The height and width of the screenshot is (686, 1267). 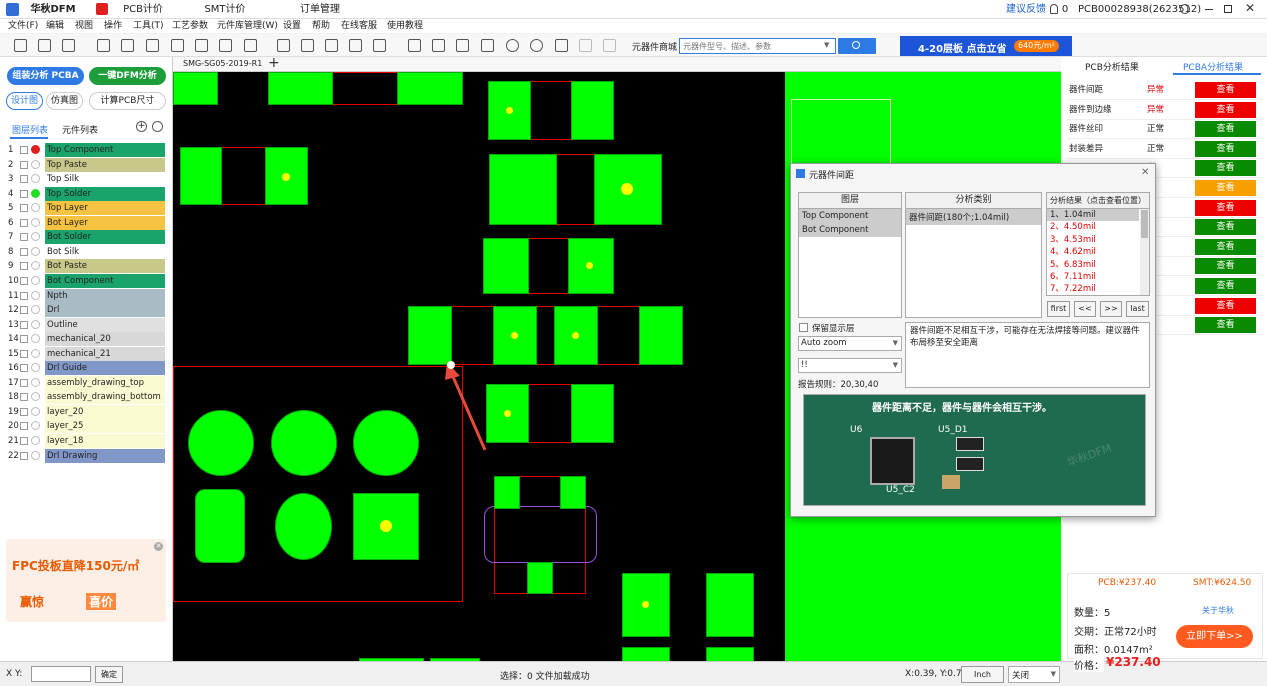 What do you see at coordinates (1228, 9) in the screenshot?
I see `restore-icon` at bounding box center [1228, 9].